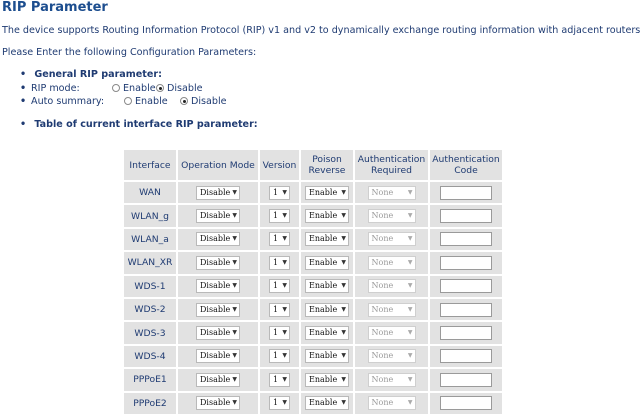 This screenshot has height=416, width=640. Describe the element at coordinates (160, 88) in the screenshot. I see `rip-mode-disable-radio` at that location.